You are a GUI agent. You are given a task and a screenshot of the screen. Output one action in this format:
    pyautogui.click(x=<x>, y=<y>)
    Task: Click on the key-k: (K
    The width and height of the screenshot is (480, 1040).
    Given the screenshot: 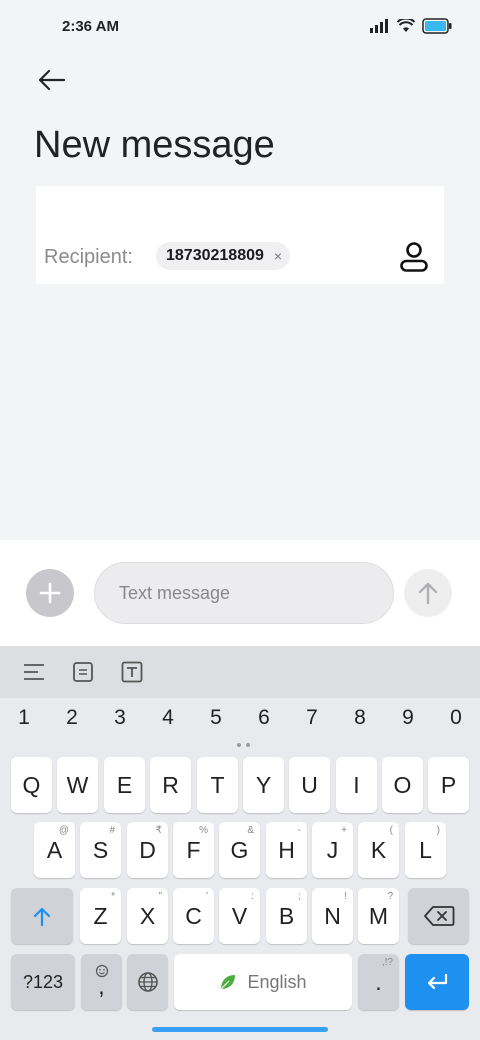 What is the action you would take?
    pyautogui.click(x=378, y=850)
    